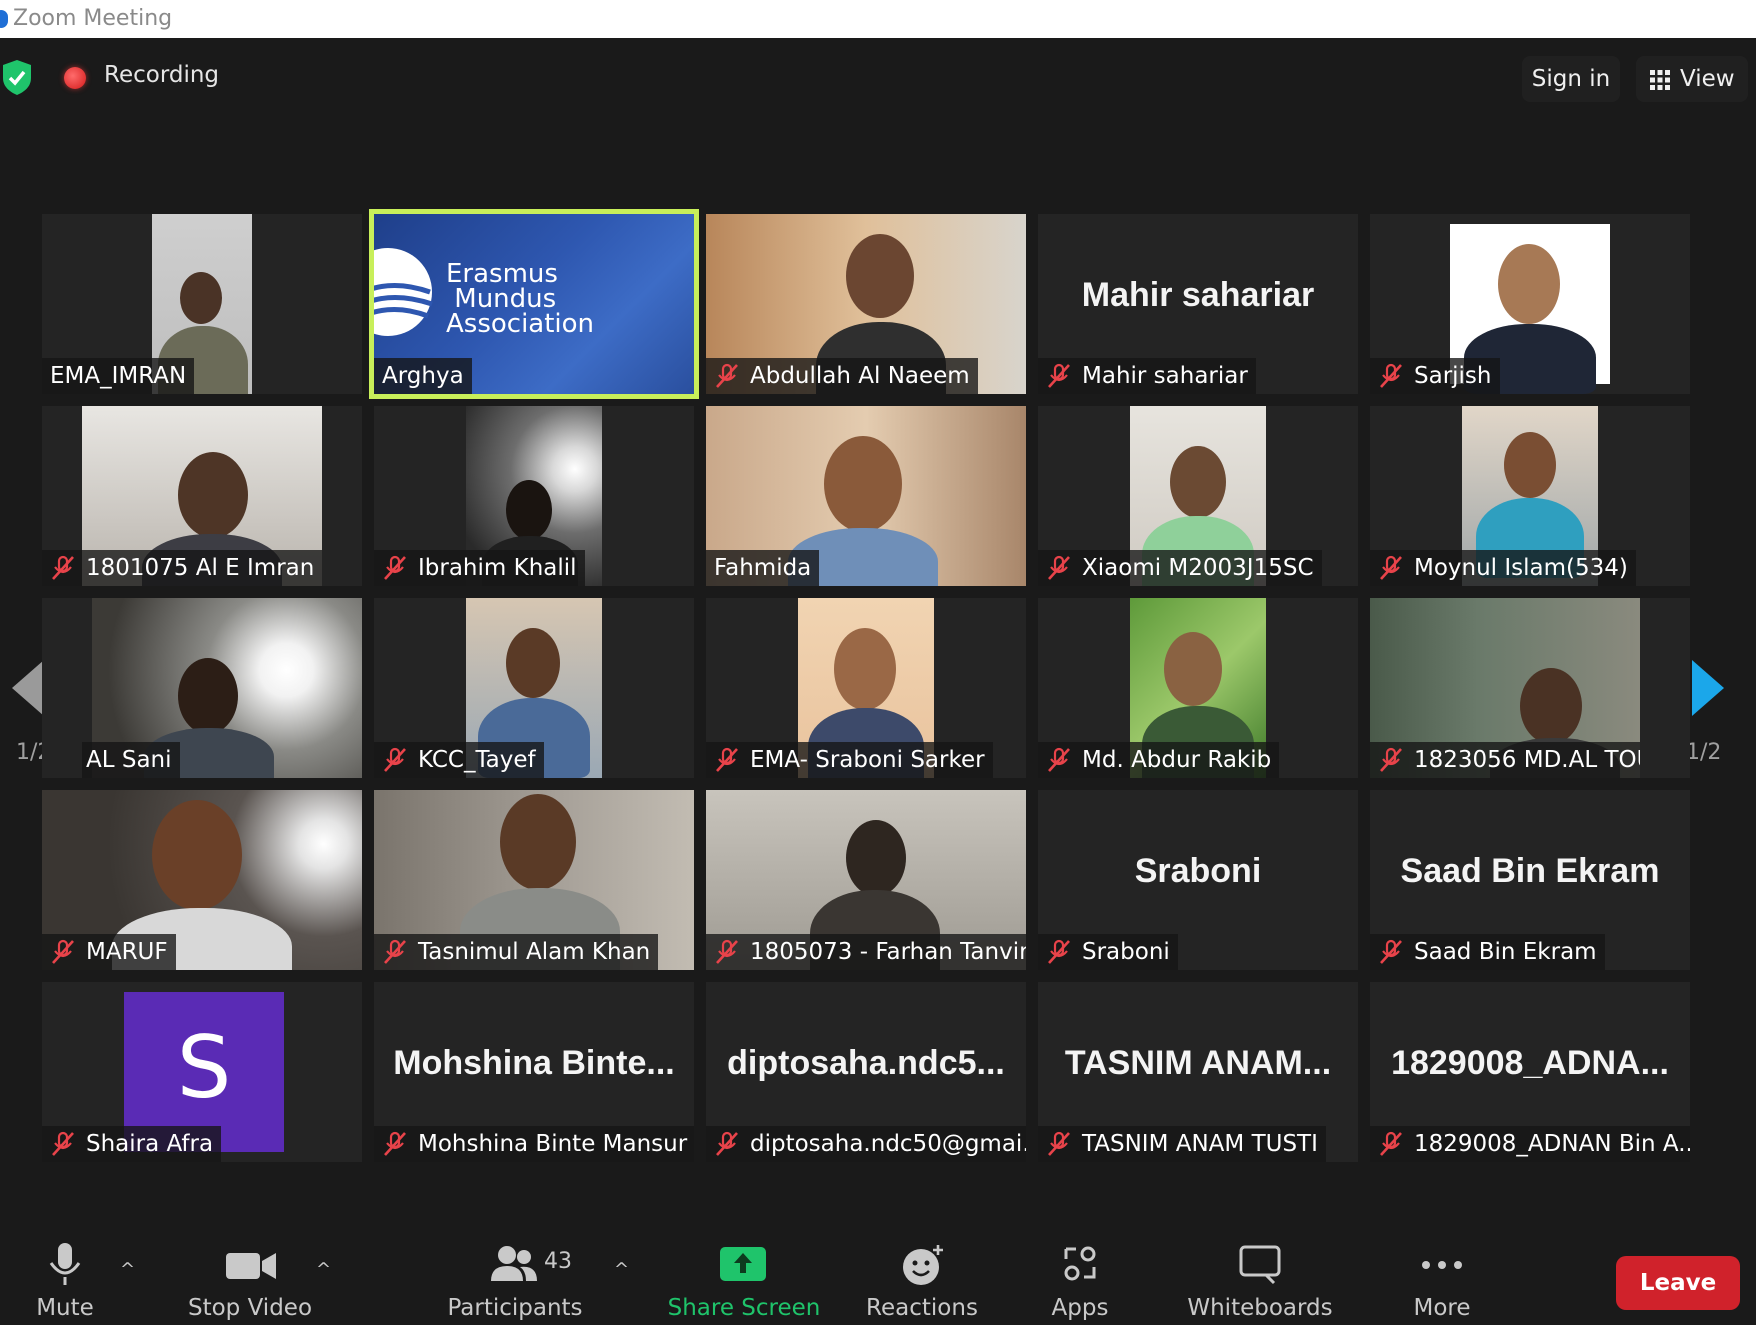  I want to click on participant-name-tag: Shaira Afra, so click(132, 1144).